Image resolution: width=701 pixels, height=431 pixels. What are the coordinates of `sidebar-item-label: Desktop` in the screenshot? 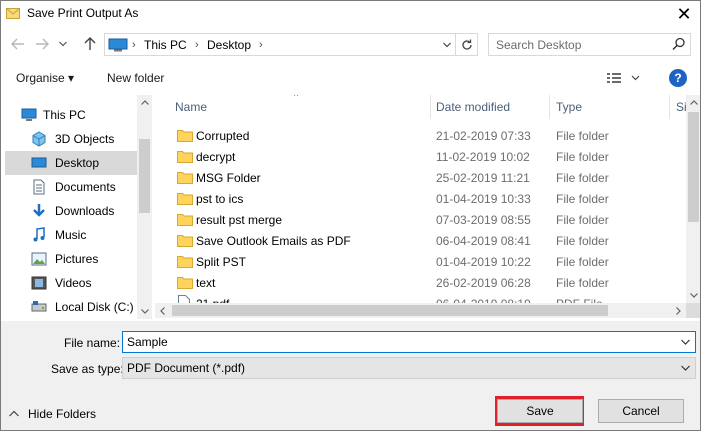 It's located at (77, 163).